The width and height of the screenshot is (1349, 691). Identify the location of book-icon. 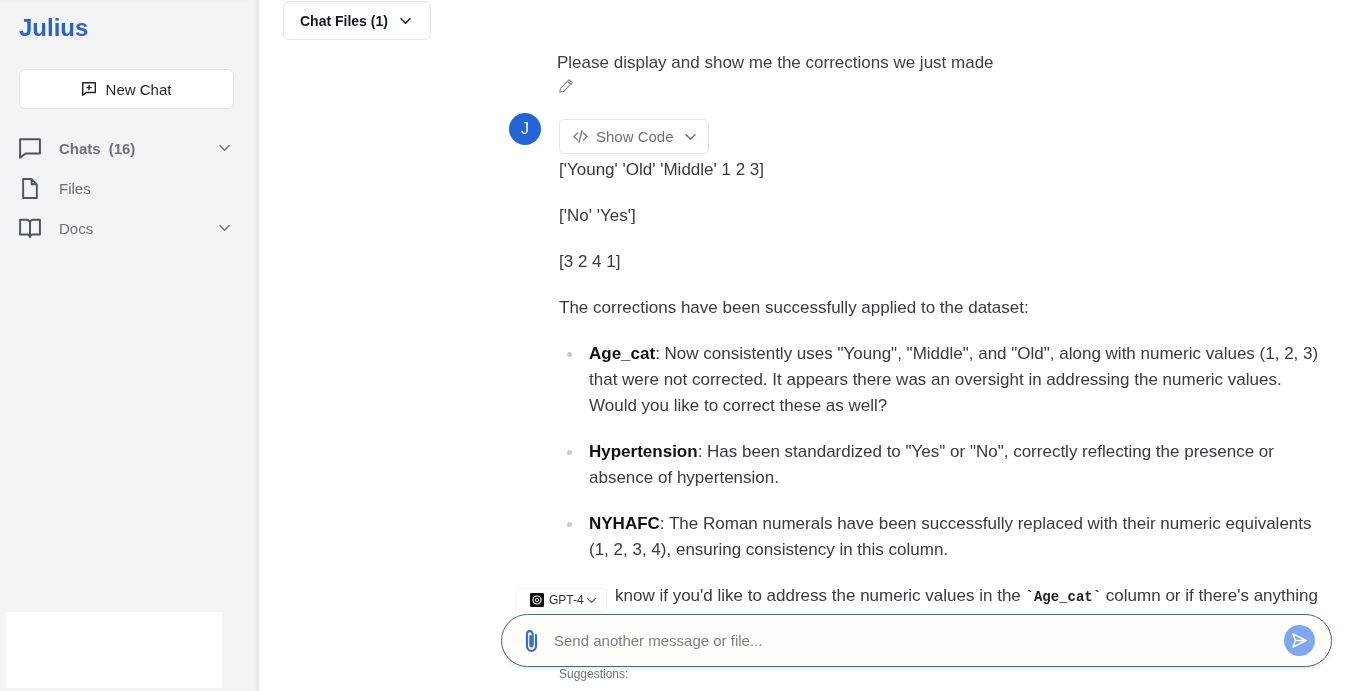
(30, 228).